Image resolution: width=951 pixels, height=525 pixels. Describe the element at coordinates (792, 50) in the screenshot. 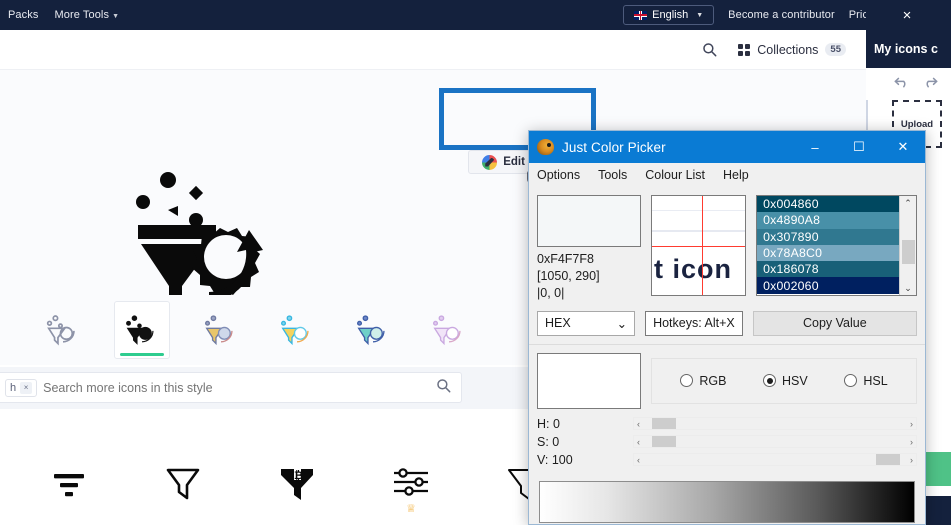

I see `collections-button: Collections 55` at that location.